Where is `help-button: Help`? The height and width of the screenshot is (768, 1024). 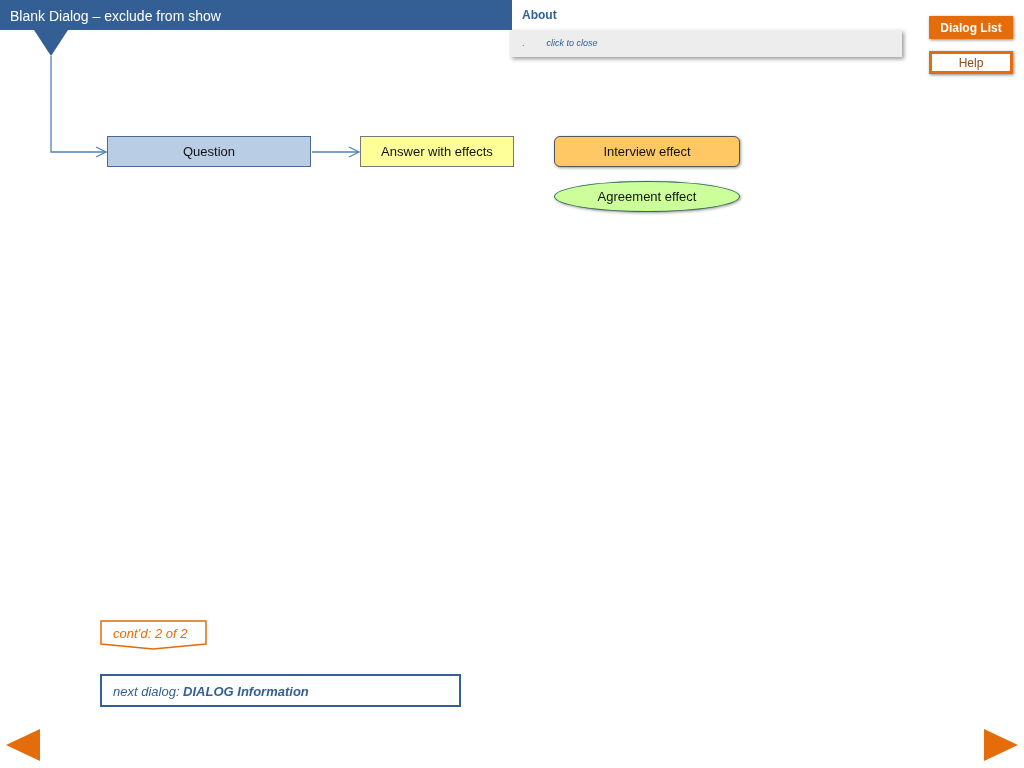 help-button: Help is located at coordinates (971, 62).